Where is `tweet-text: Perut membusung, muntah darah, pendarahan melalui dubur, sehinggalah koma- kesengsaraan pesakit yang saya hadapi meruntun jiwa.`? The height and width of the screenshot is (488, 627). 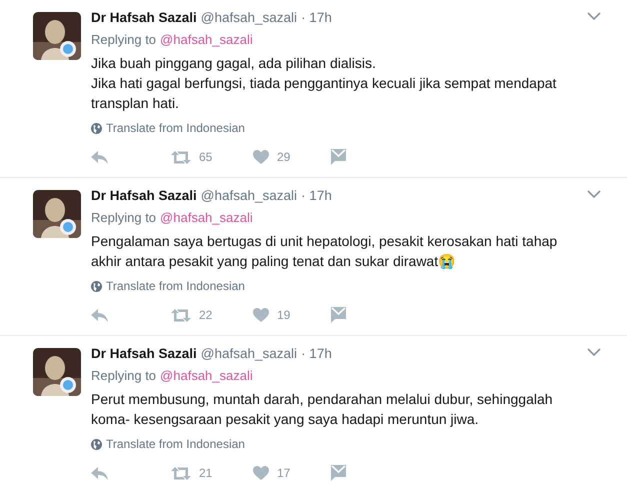
tweet-text: Perut membusung, muntah darah, pendarahan melalui dubur, sehinggalah koma- kesengsaraan pesakit yang saya hadapi meruntun jiwa. is located at coordinates (322, 409).